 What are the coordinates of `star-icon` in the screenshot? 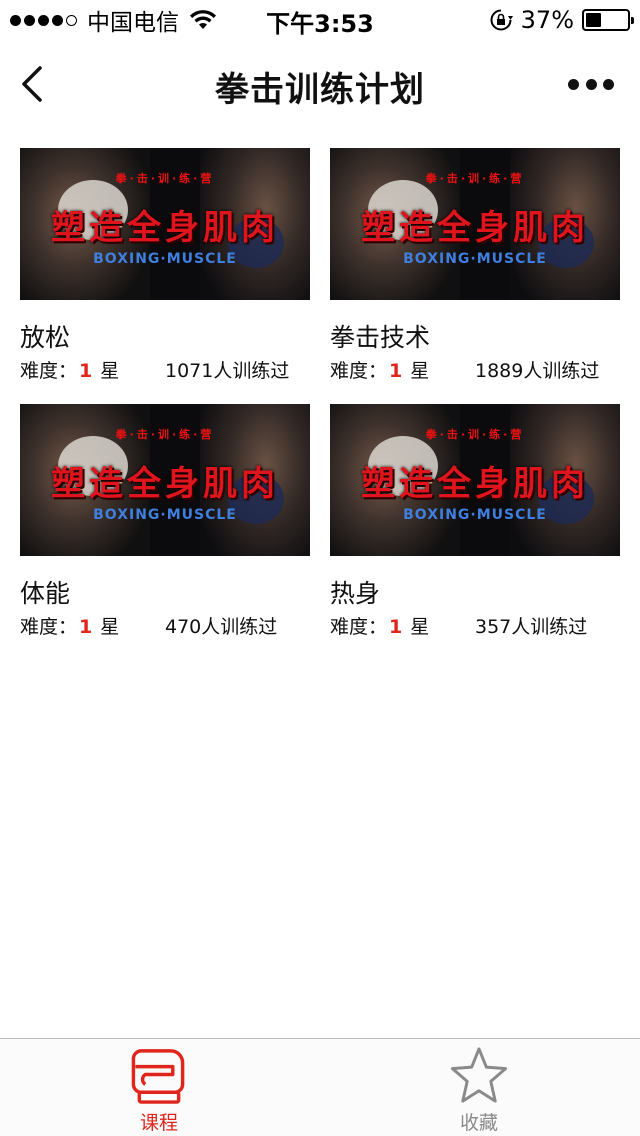 It's located at (479, 1075).